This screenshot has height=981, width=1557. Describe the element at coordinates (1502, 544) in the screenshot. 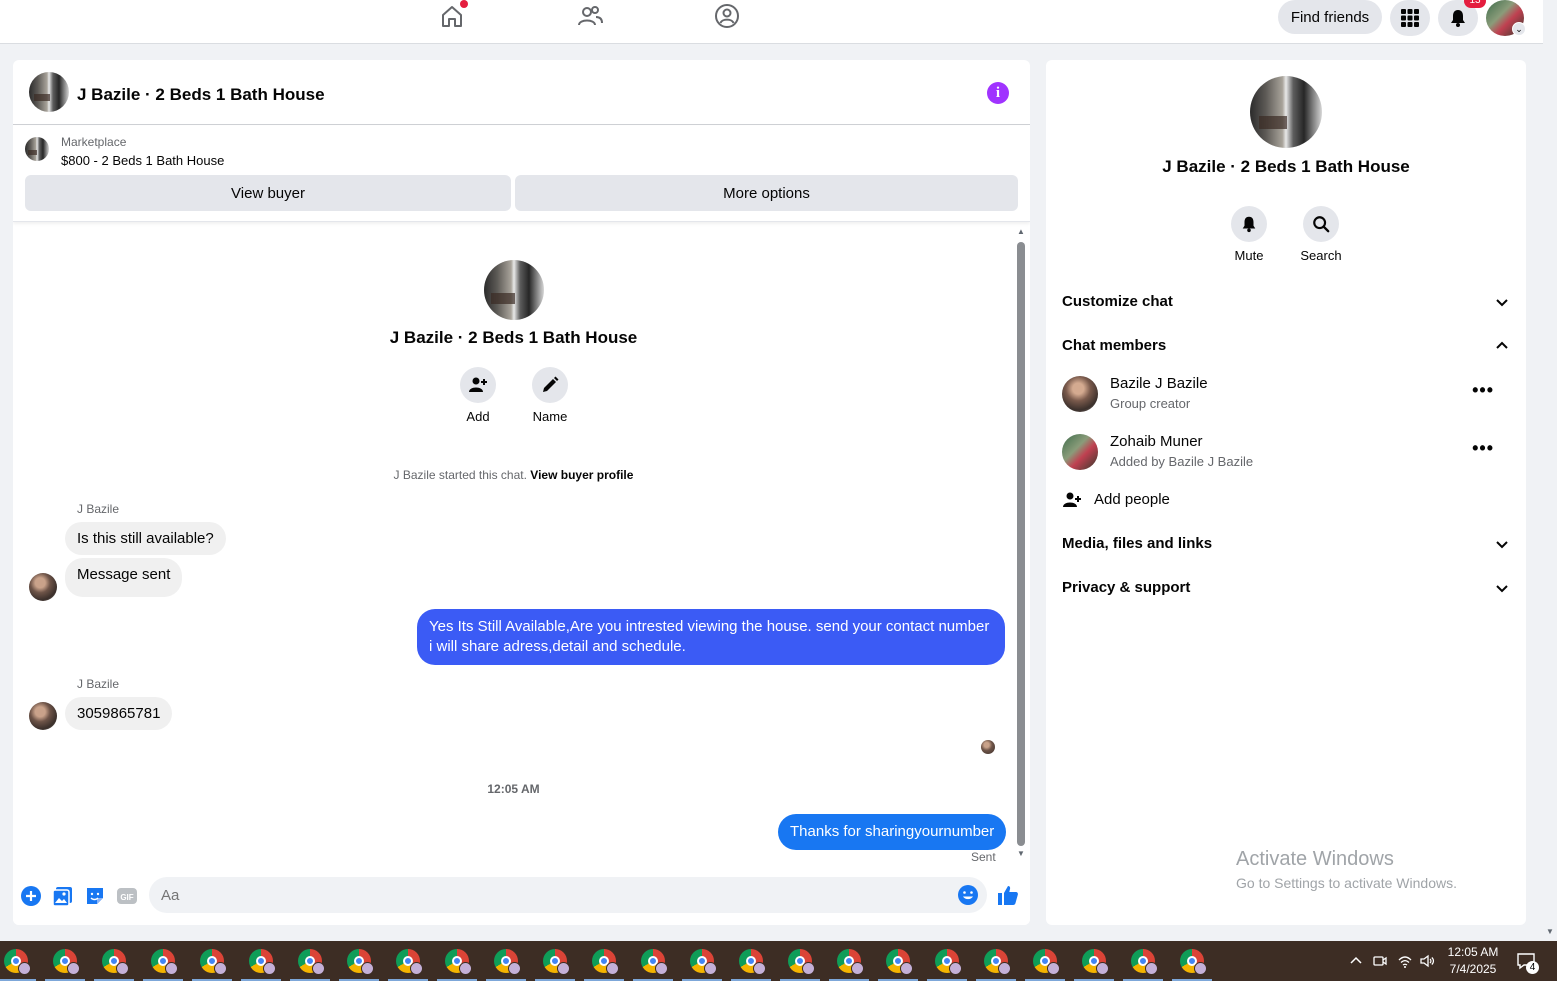

I see `chevron-down-icon` at that location.